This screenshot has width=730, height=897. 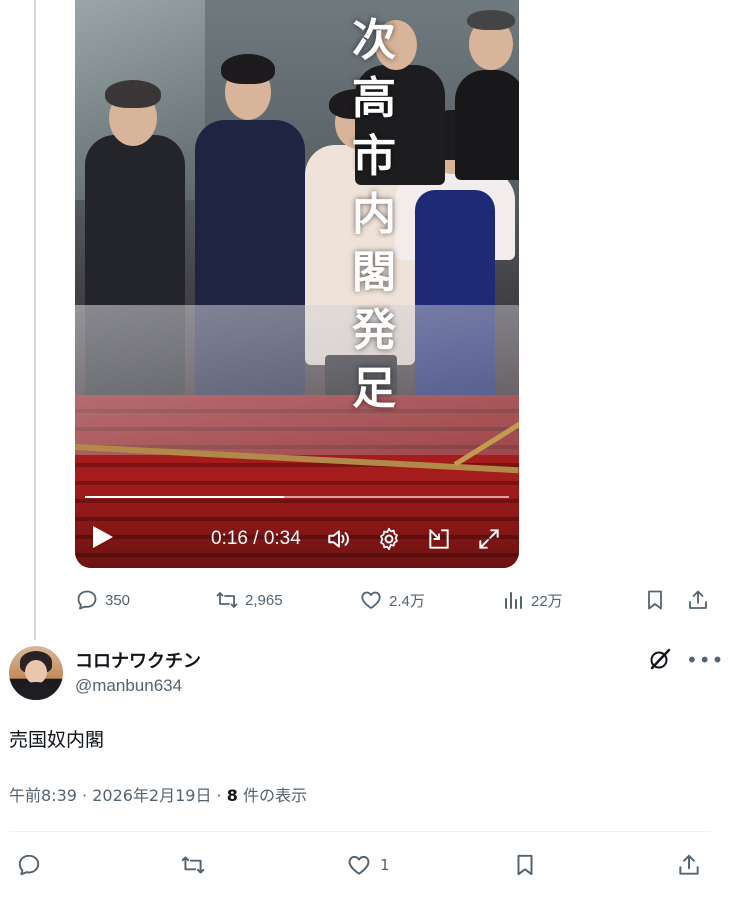 I want to click on display-name: コロナワクチン, so click(x=138, y=660).